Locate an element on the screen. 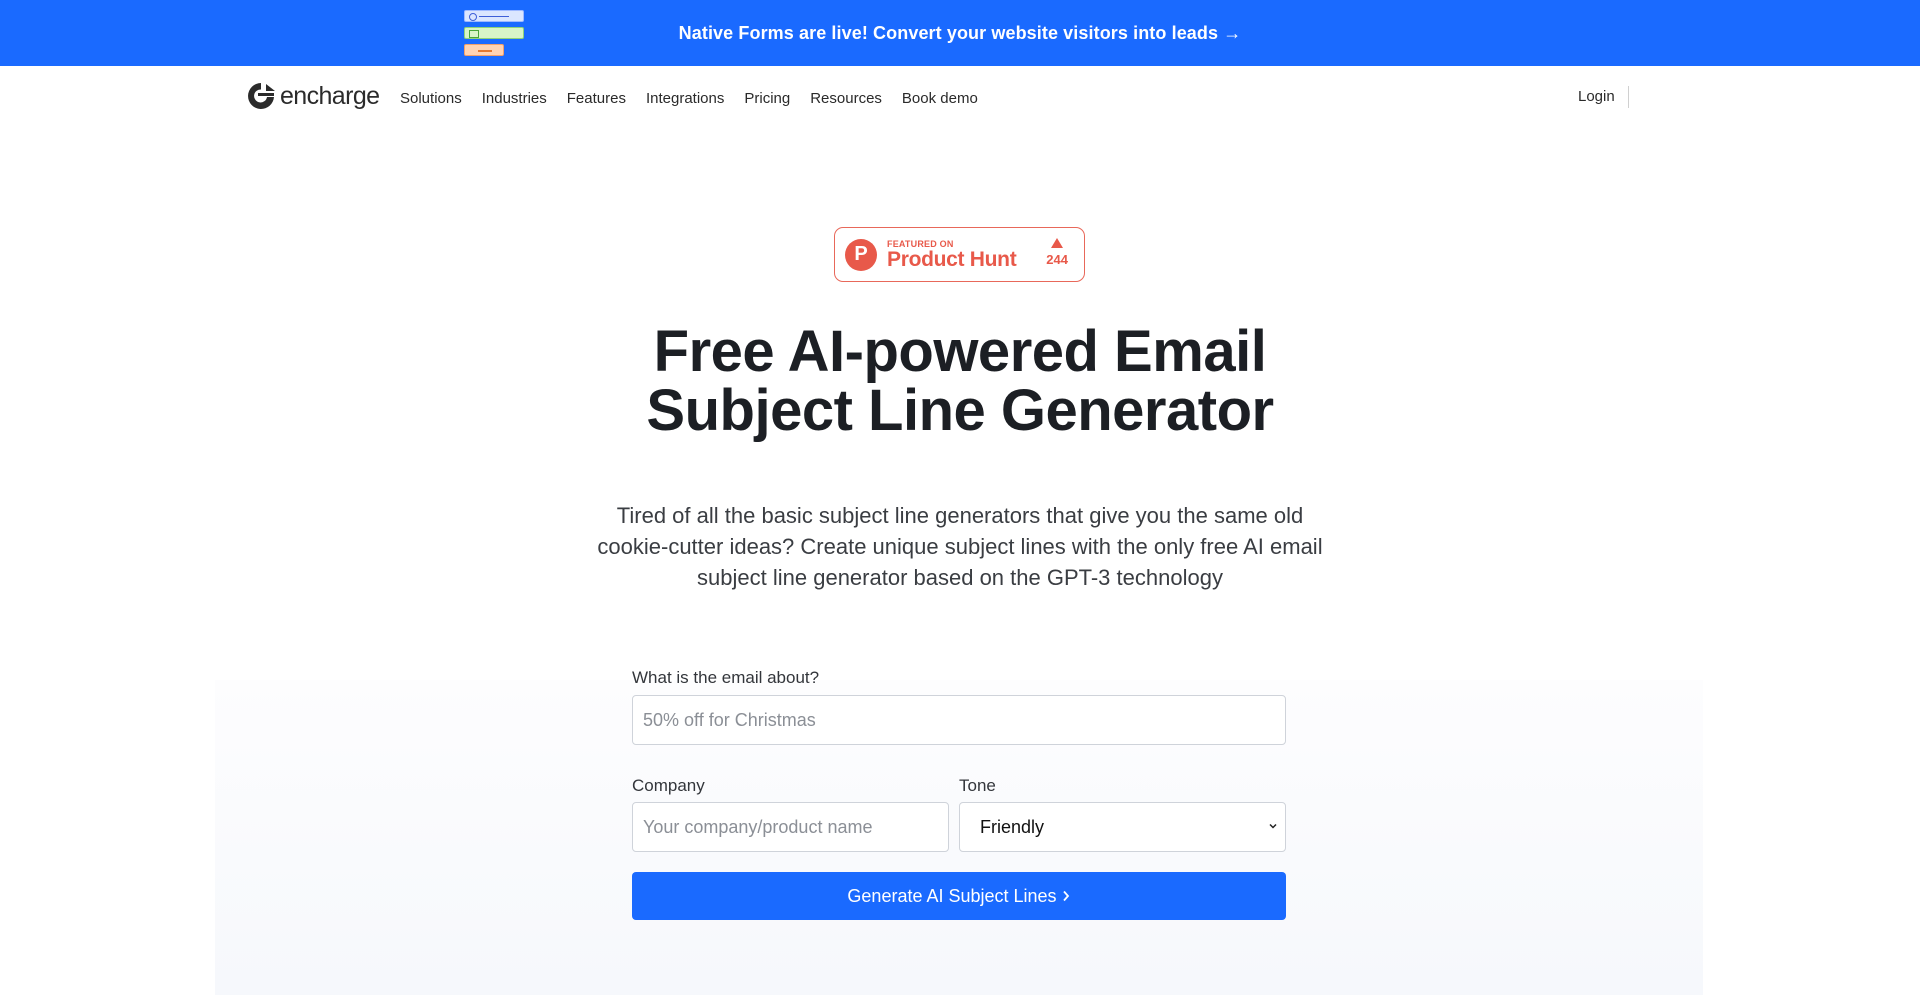 The width and height of the screenshot is (1920, 995). nav-item-pricing: Pricing is located at coordinates (767, 98).